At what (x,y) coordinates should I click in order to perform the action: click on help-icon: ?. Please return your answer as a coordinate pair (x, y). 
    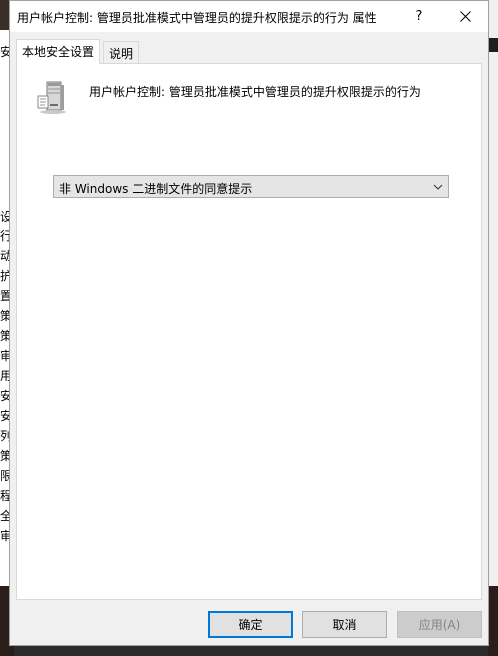
    Looking at the image, I should click on (419, 16).